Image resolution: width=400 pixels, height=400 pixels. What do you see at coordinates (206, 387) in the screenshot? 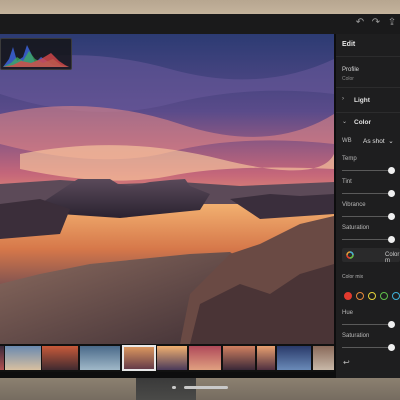
I see `home-indicator` at bounding box center [206, 387].